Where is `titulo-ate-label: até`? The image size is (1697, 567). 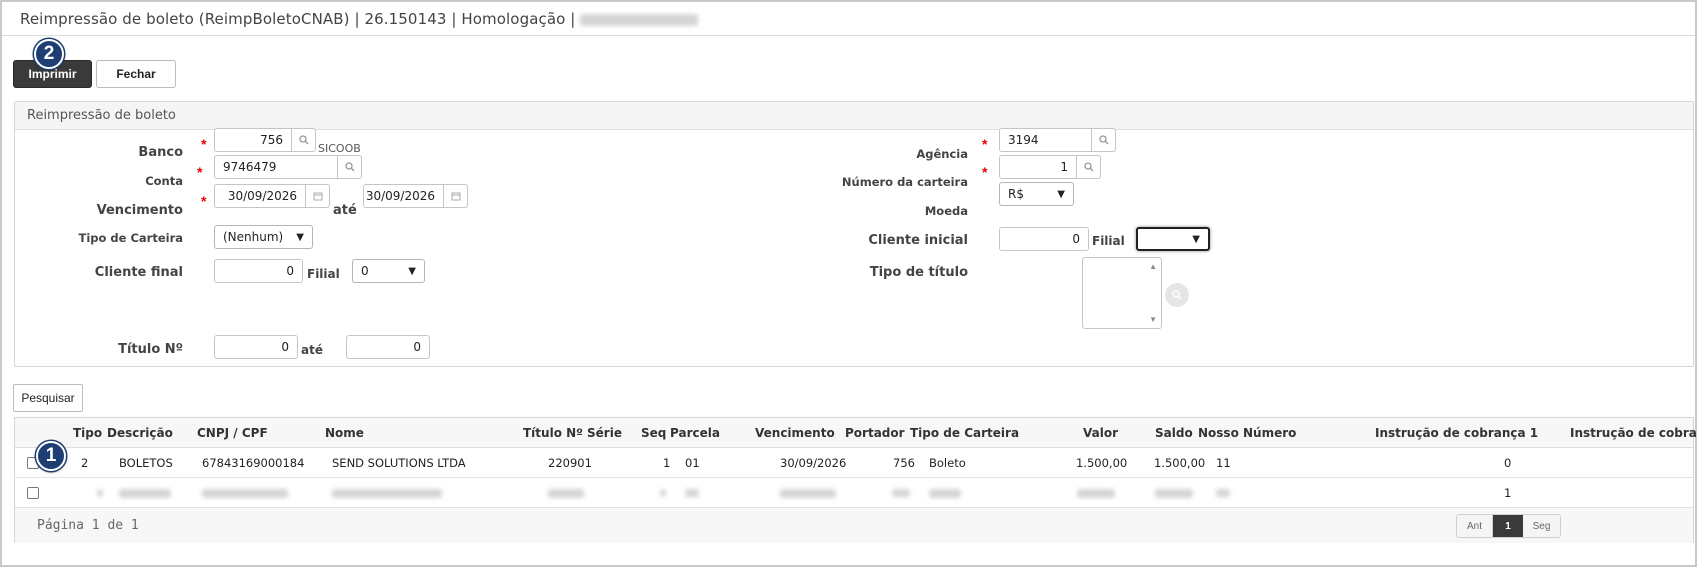
titulo-ate-label: até is located at coordinates (312, 350).